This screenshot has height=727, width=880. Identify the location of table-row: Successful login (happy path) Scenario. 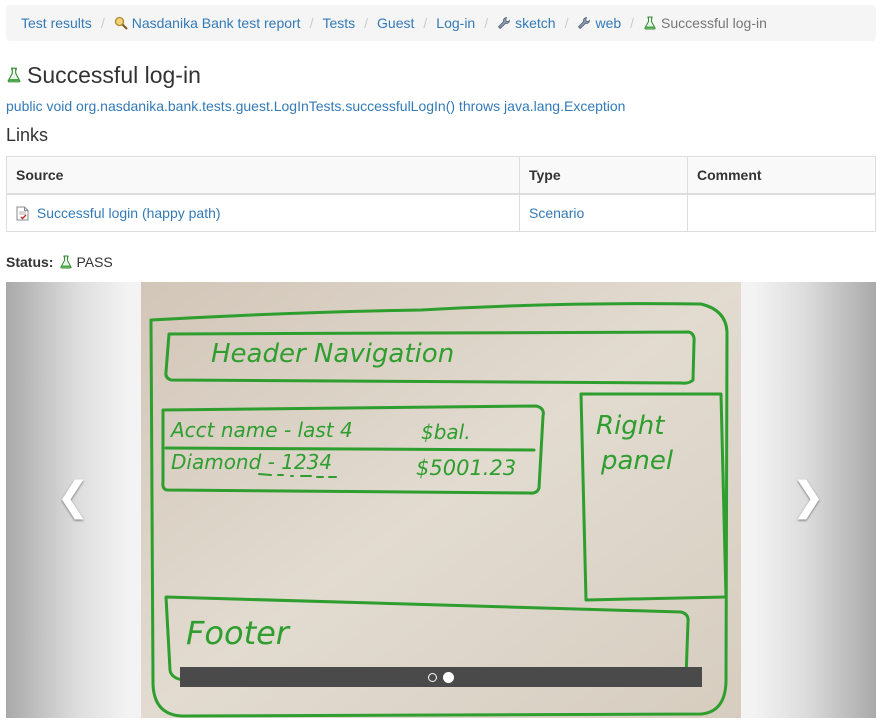
(441, 212).